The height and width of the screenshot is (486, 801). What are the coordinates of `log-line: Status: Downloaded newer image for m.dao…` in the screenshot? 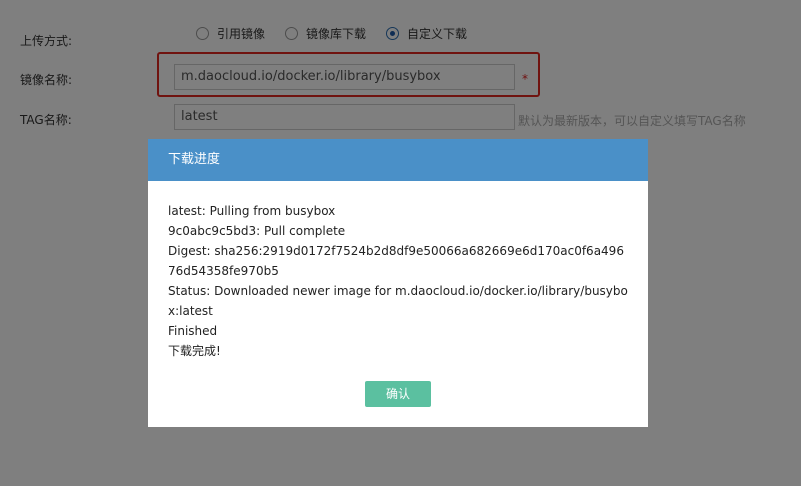 It's located at (398, 301).